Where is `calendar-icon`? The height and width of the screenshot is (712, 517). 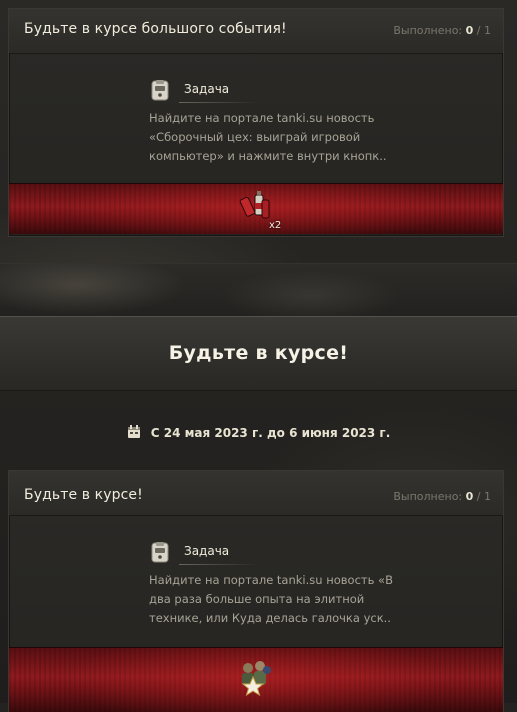
calendar-icon is located at coordinates (133, 431).